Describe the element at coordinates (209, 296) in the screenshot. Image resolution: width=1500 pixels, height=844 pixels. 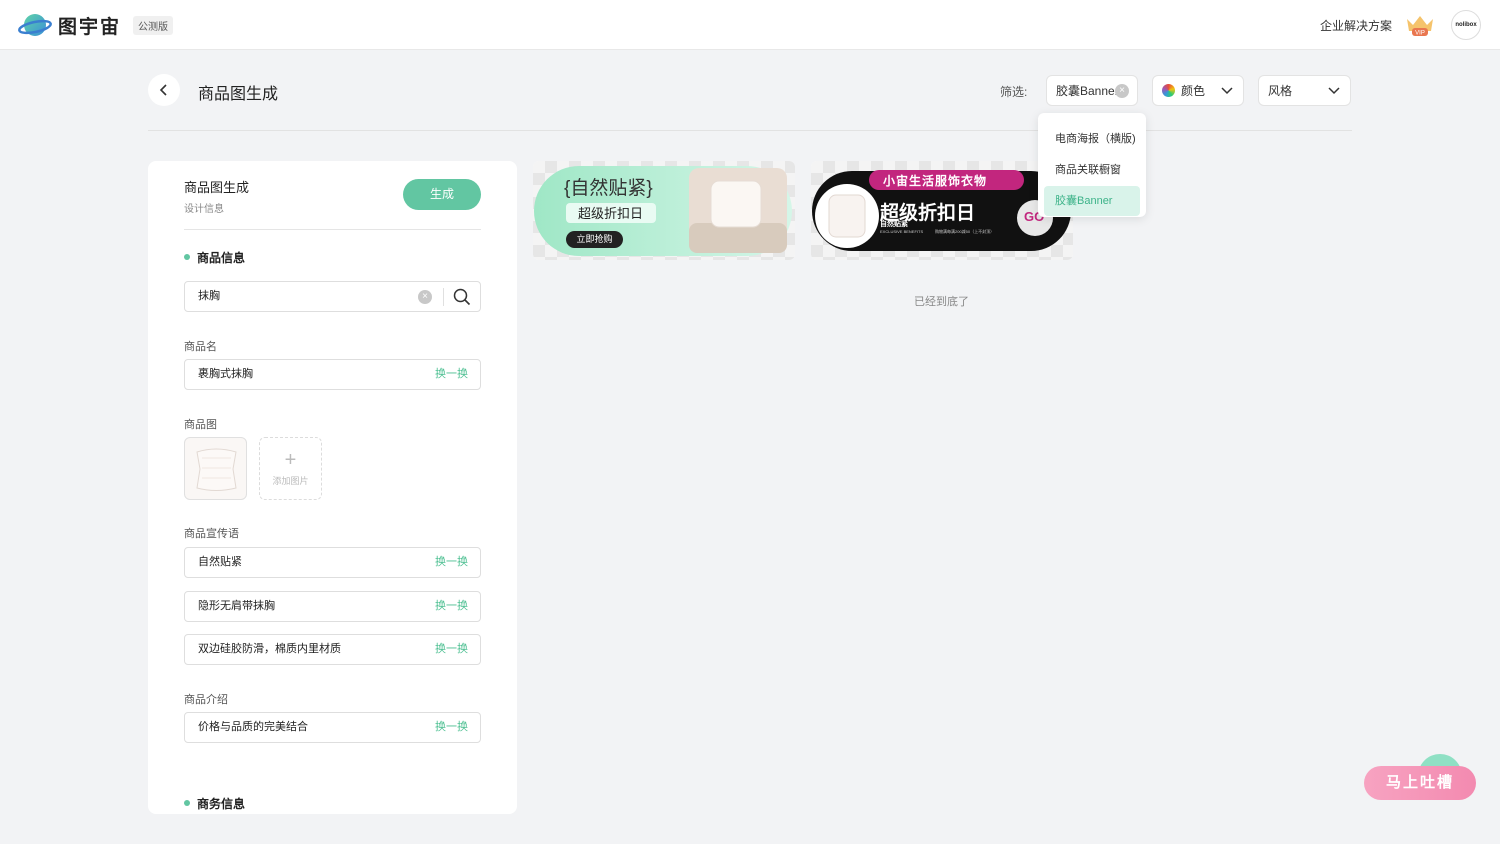
I see `search-value: 抹胸` at that location.